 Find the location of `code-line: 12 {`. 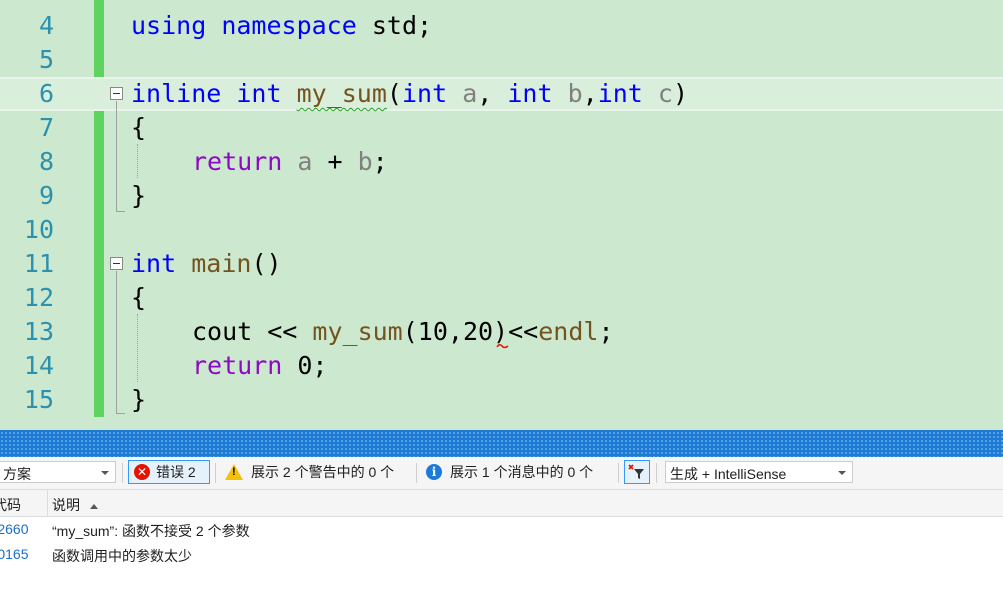

code-line: 12 { is located at coordinates (501, 298).